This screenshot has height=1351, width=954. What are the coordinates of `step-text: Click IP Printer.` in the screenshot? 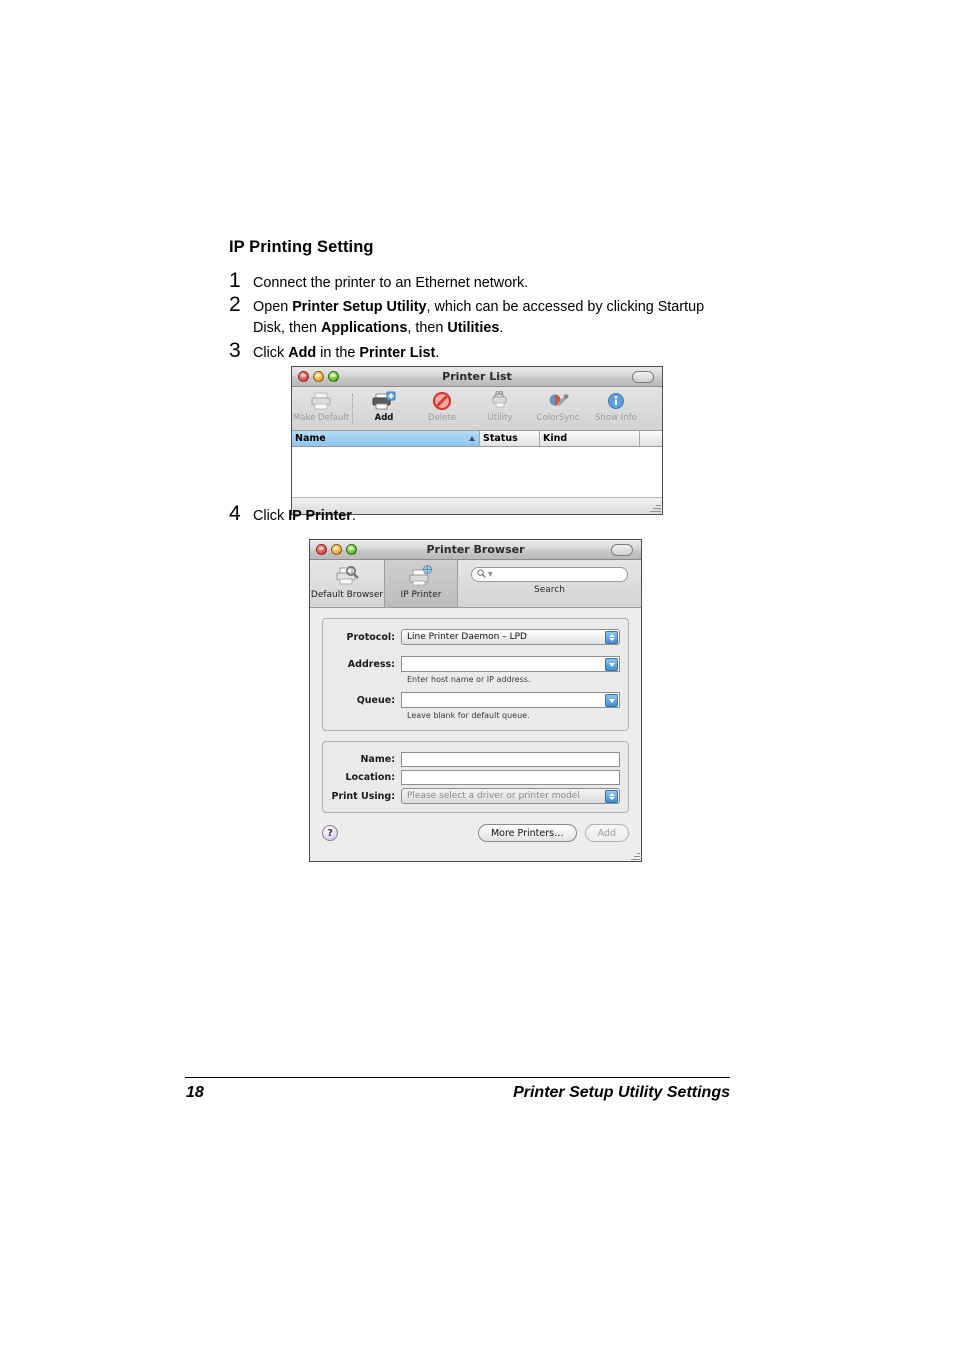 It's located at (304, 516).